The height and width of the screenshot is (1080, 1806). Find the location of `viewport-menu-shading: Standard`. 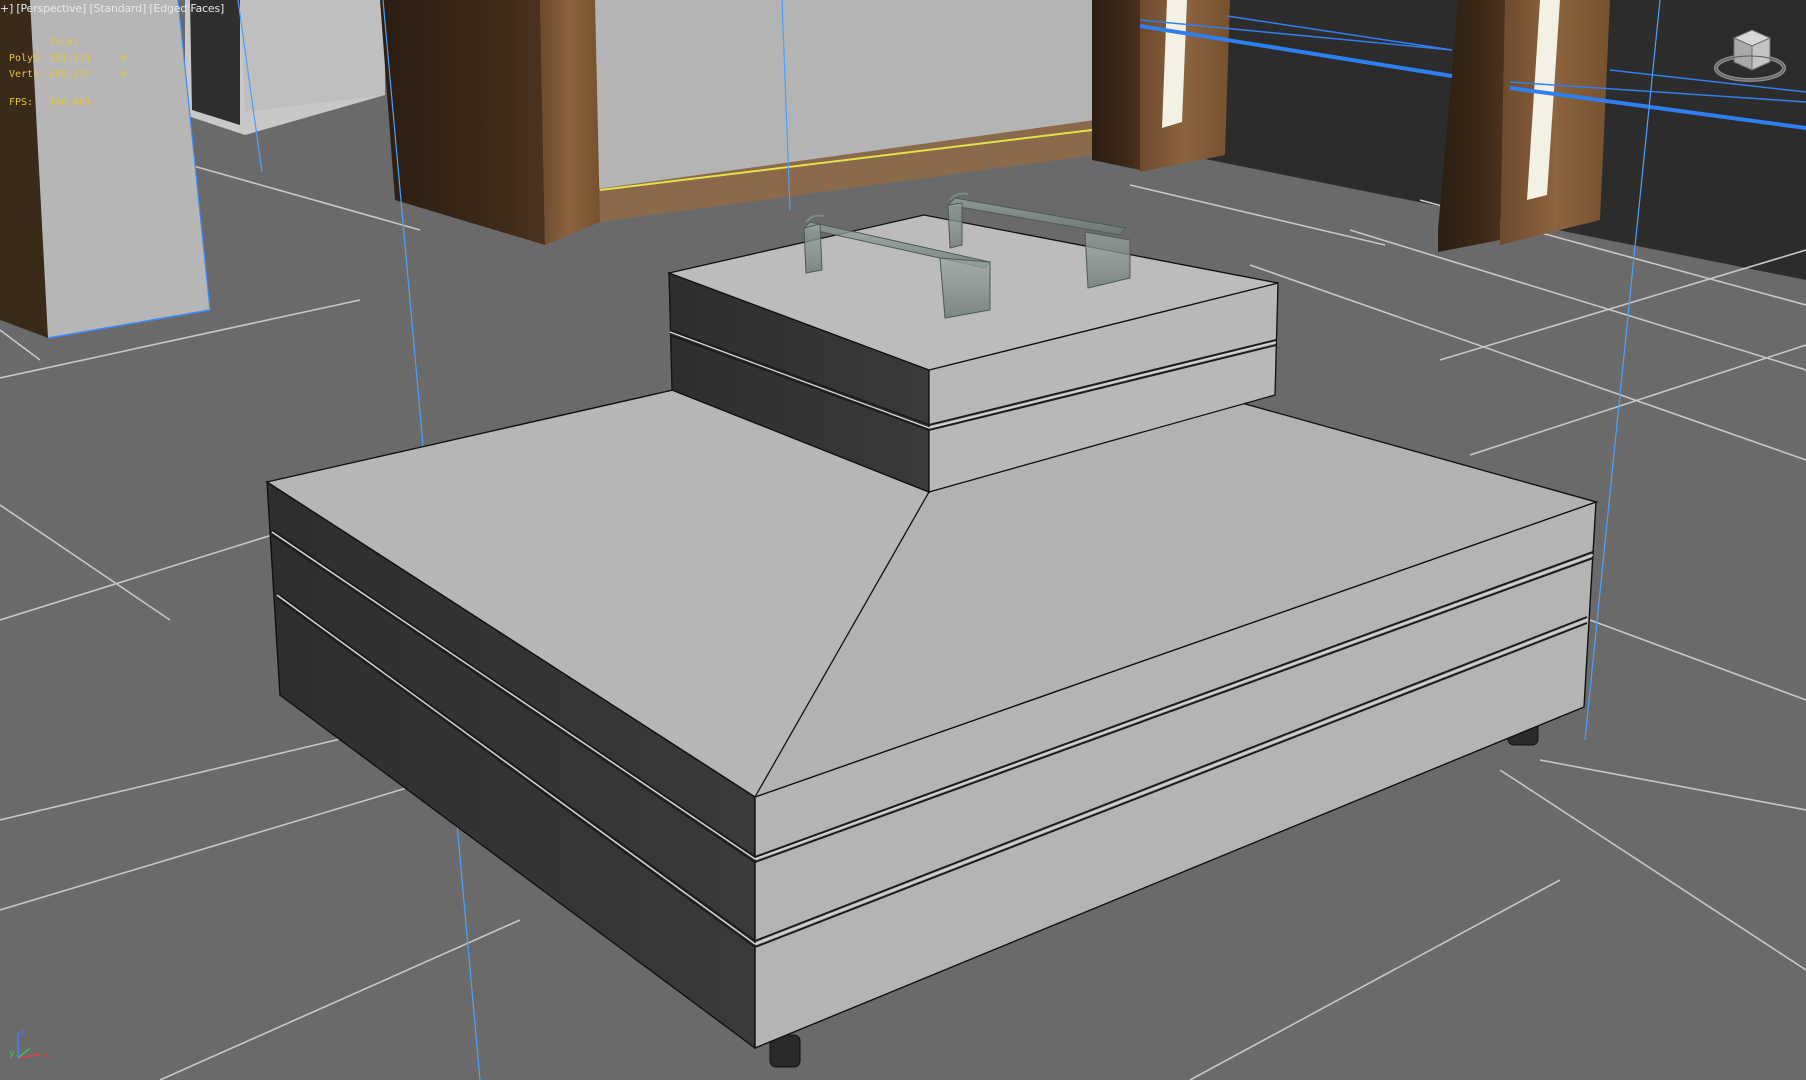

viewport-menu-shading: Standard is located at coordinates (118, 8).